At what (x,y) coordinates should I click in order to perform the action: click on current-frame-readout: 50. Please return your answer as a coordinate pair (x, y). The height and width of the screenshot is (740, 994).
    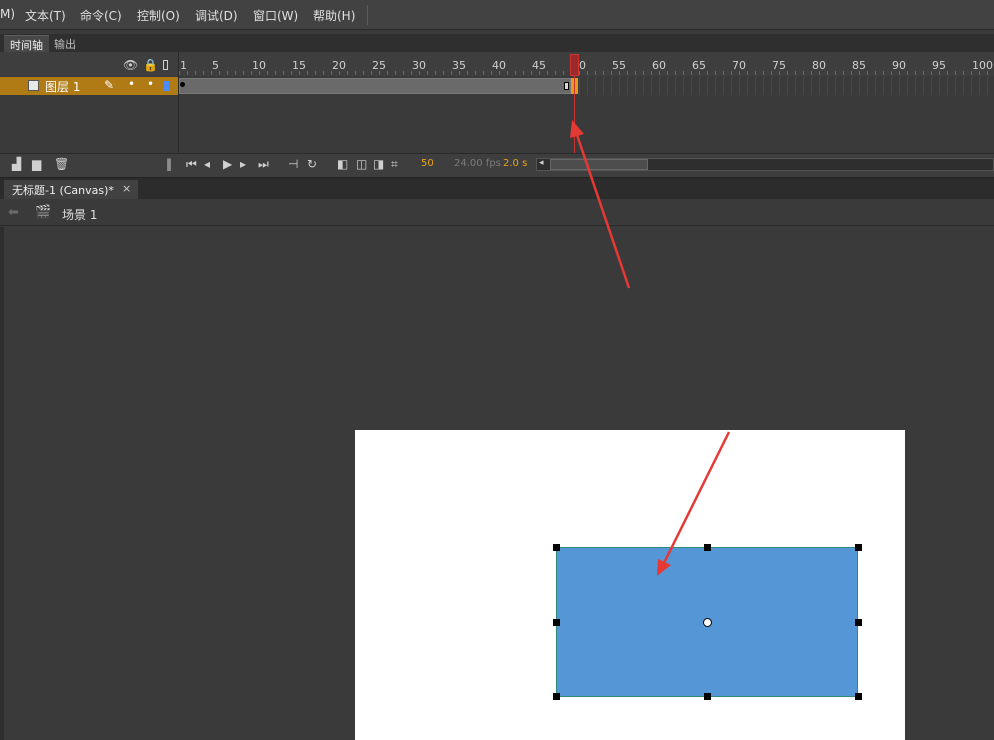
    Looking at the image, I should click on (427, 163).